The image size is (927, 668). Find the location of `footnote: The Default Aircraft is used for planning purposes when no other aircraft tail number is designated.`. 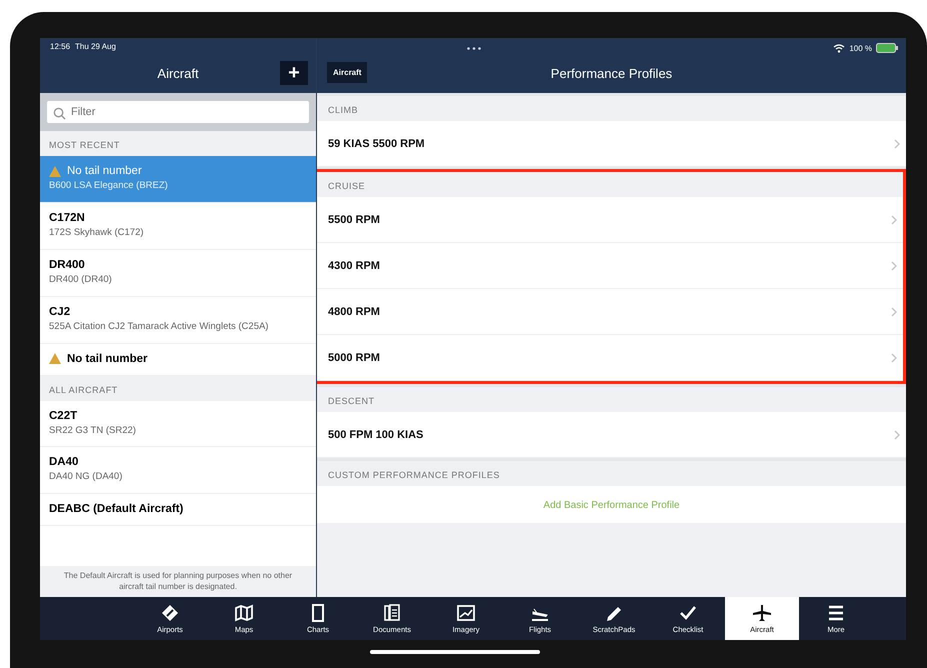

footnote: The Default Aircraft is used for planning purposes when no other aircraft tail number is designated. is located at coordinates (178, 581).